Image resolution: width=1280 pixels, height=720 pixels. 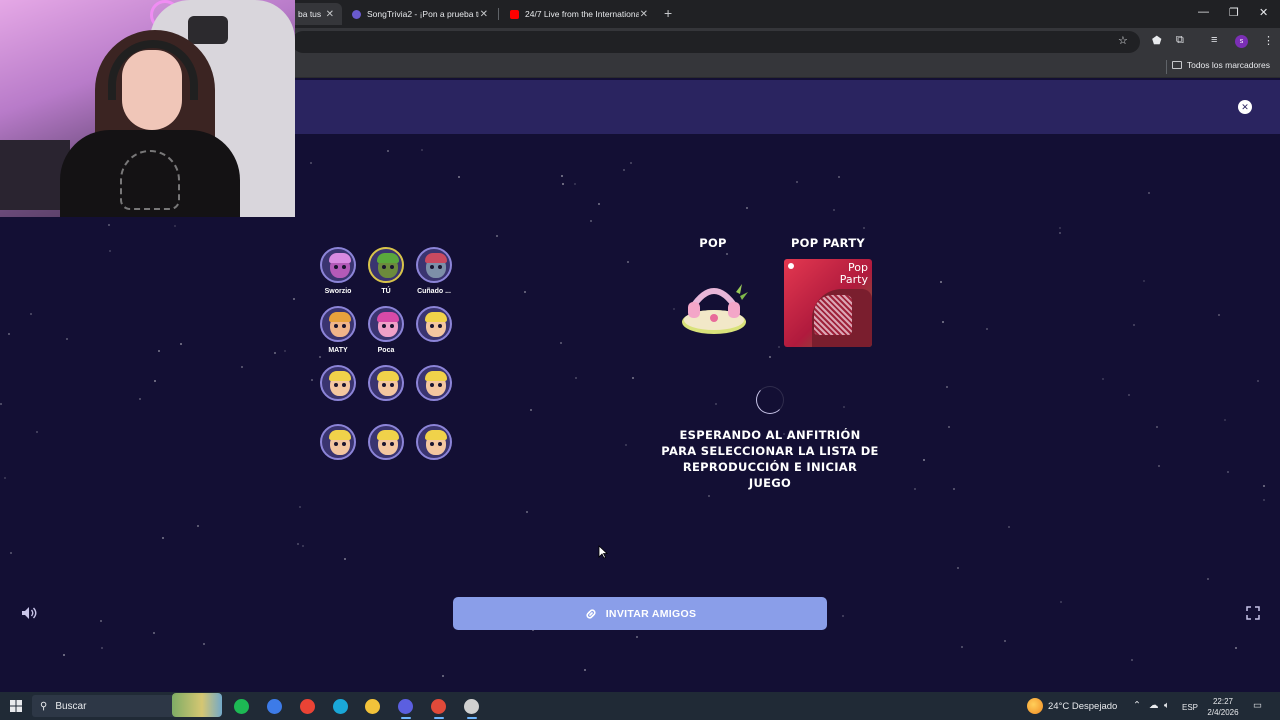 I want to click on all-bookmarks-folder: Todos los marcadores, so click(x=1220, y=65).